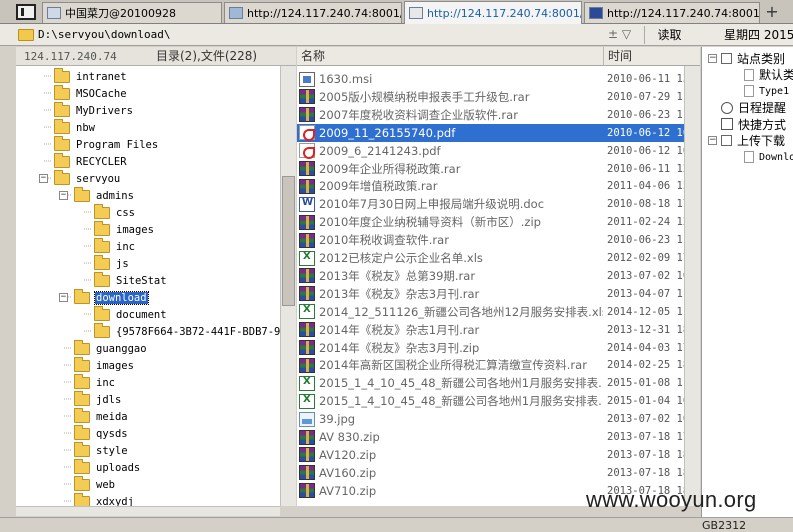 The height and width of the screenshot is (532, 793). What do you see at coordinates (746, 58) in the screenshot?
I see `panel-item: − 站点类别` at bounding box center [746, 58].